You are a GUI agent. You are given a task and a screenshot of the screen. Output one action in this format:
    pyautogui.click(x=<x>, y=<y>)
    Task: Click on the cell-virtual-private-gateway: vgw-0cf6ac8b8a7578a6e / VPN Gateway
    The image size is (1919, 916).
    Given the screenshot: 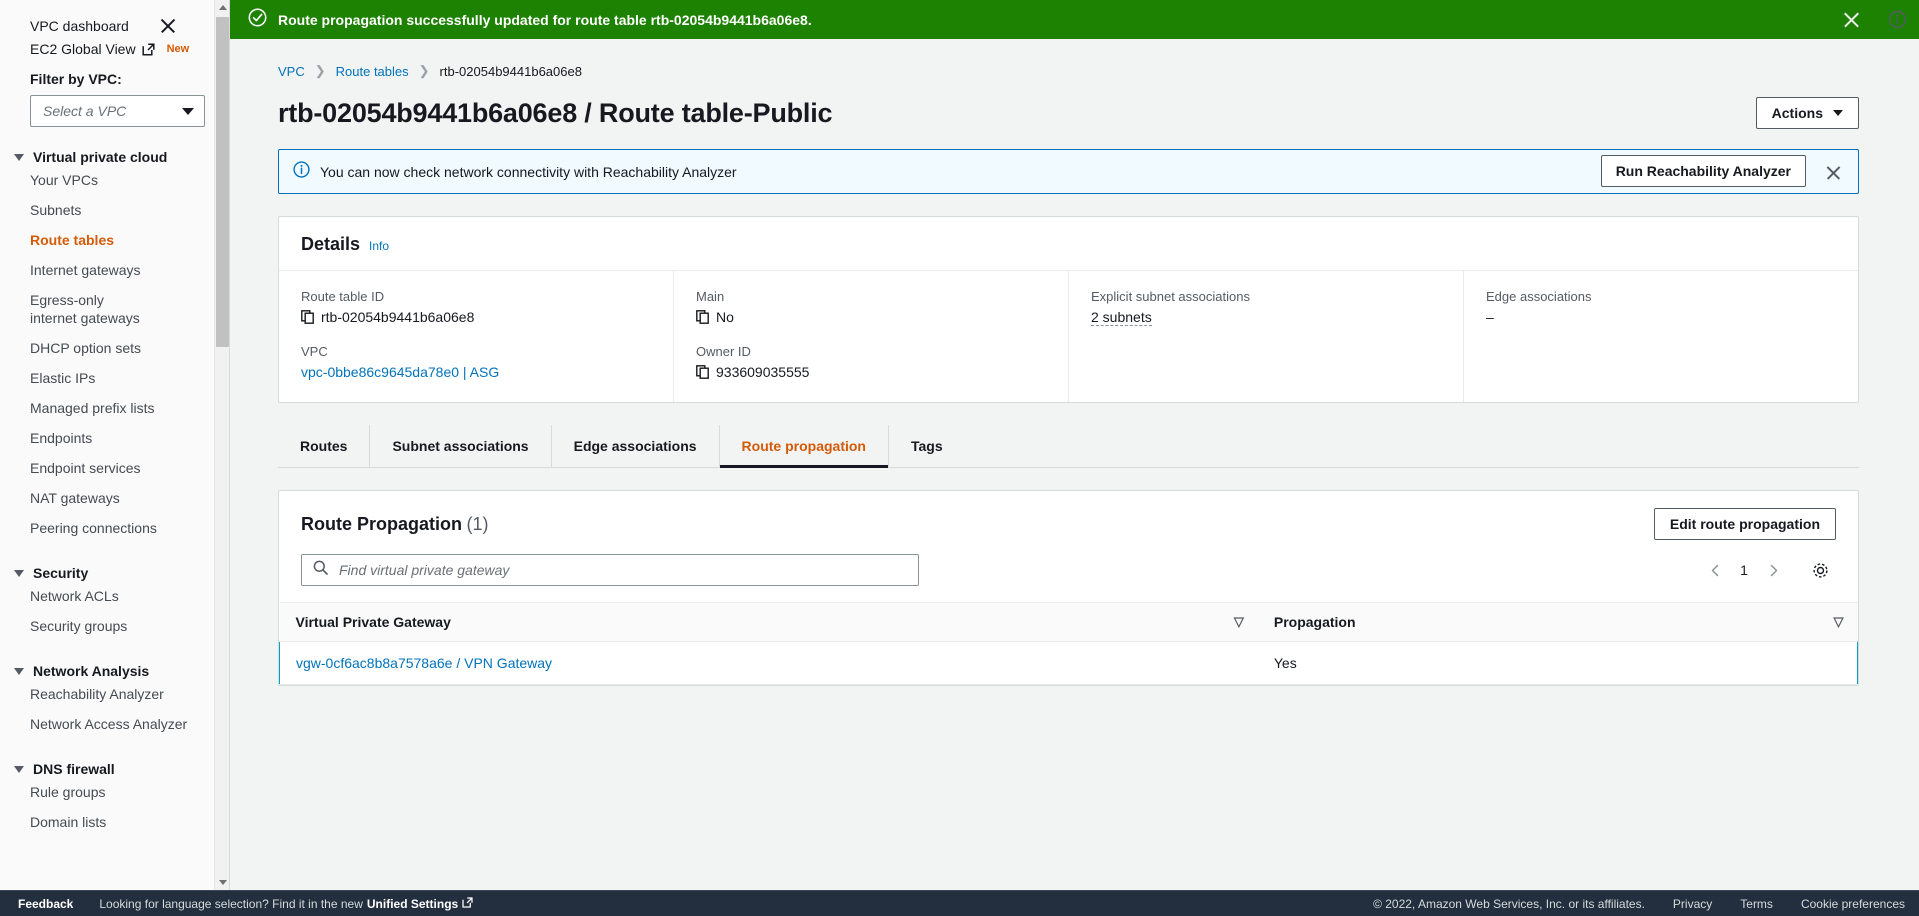 What is the action you would take?
    pyautogui.click(x=768, y=663)
    